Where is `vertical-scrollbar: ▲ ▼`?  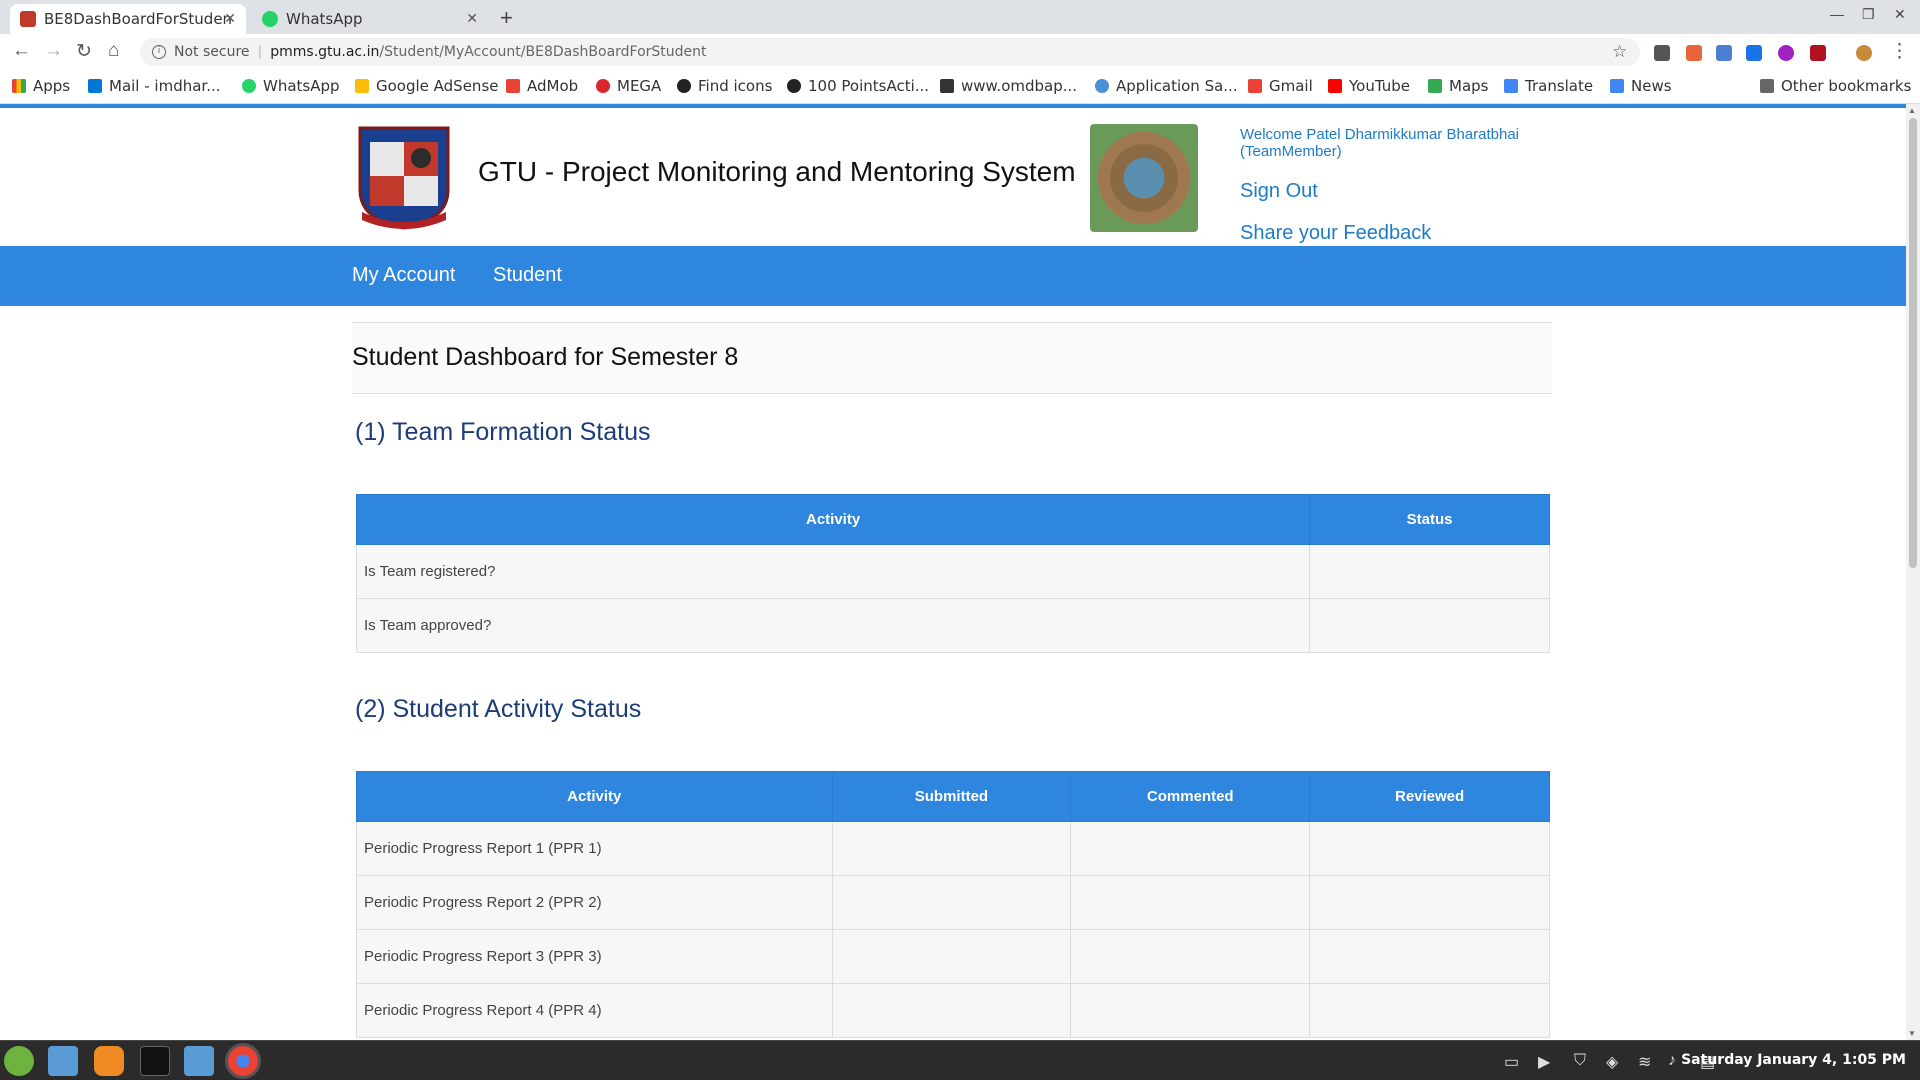
vertical-scrollbar: ▲ ▼ is located at coordinates (1913, 572).